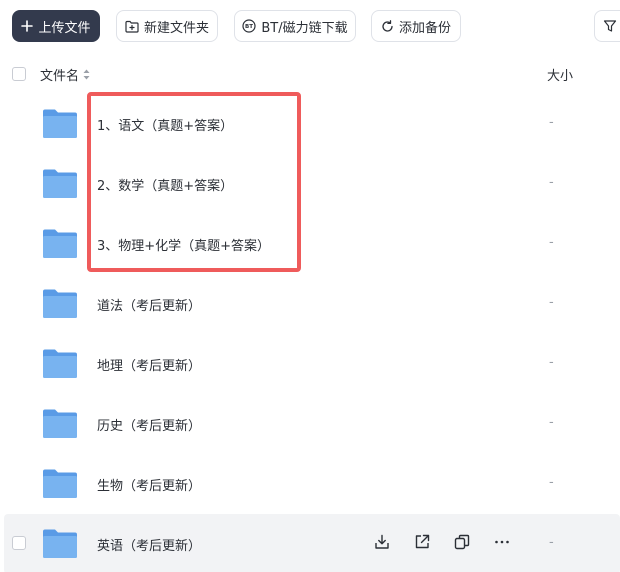 The height and width of the screenshot is (572, 620). I want to click on file-row: 道法（考后更新） -, so click(310, 304).